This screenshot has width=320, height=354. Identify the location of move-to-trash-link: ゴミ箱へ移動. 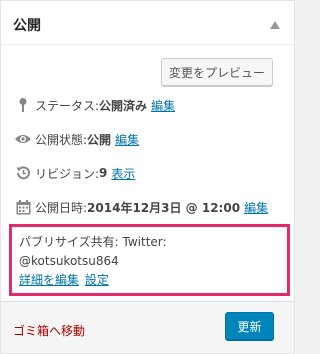
(49, 330).